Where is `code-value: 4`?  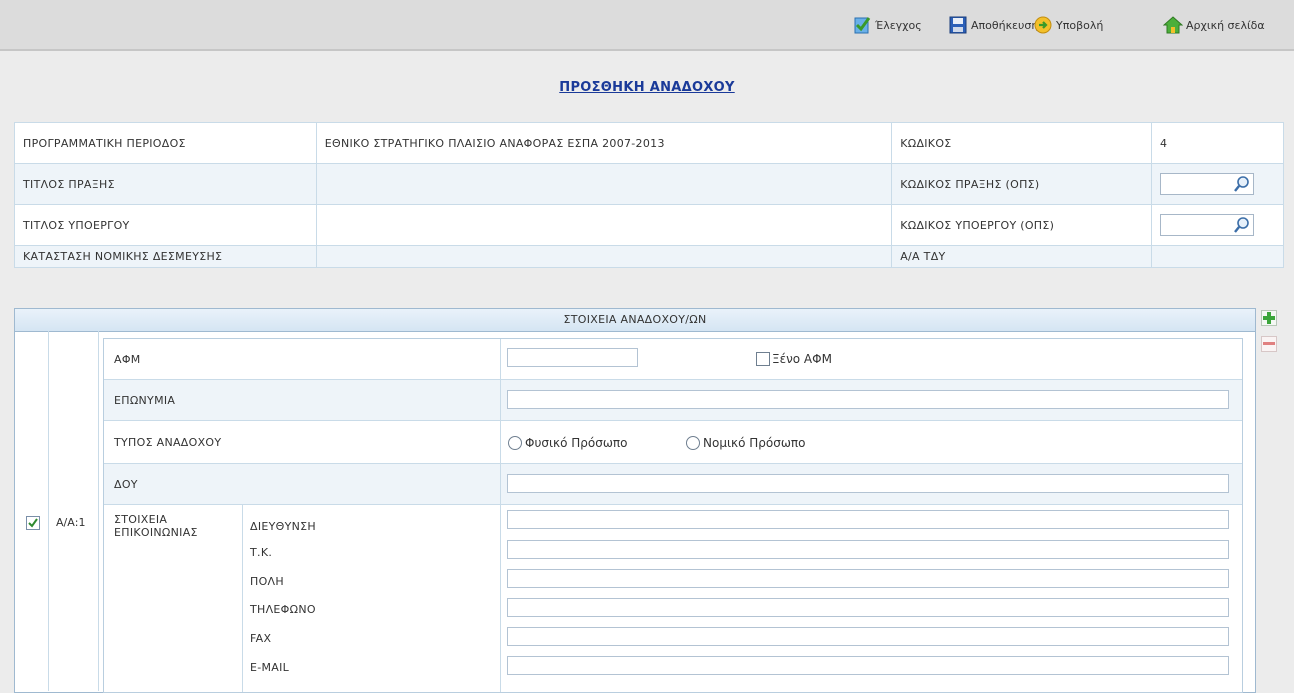 code-value: 4 is located at coordinates (1217, 143).